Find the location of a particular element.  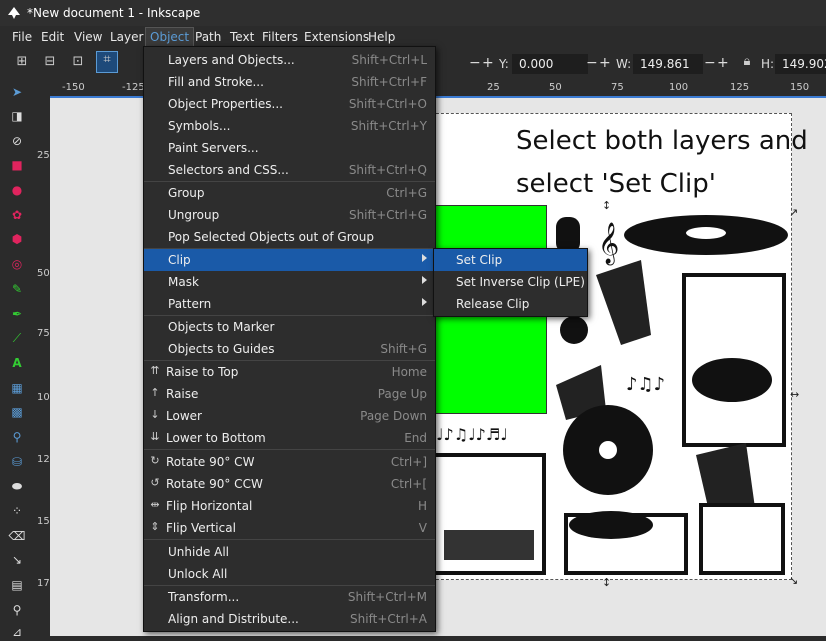

rectangle-tool-icon: ■ is located at coordinates (17, 165).